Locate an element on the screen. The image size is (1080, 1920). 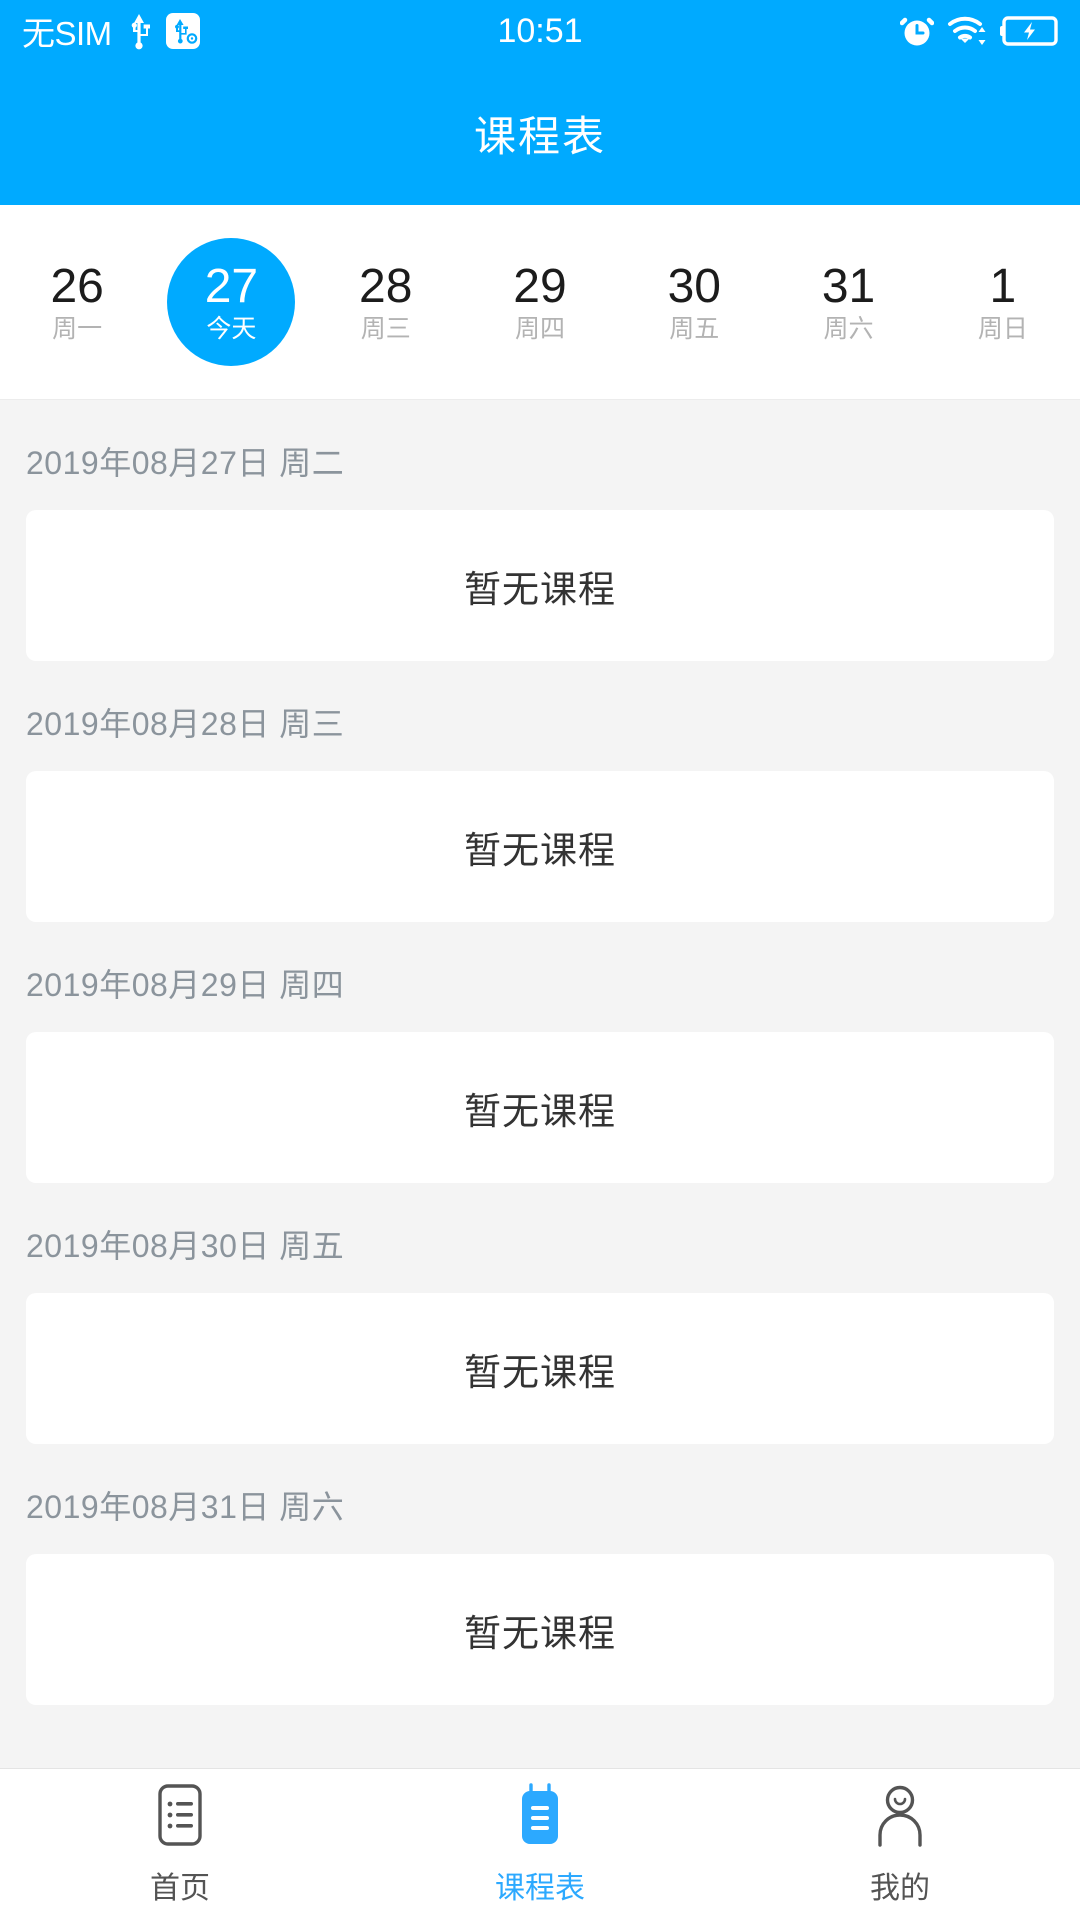
week-day-number: 30 is located at coordinates (694, 286).